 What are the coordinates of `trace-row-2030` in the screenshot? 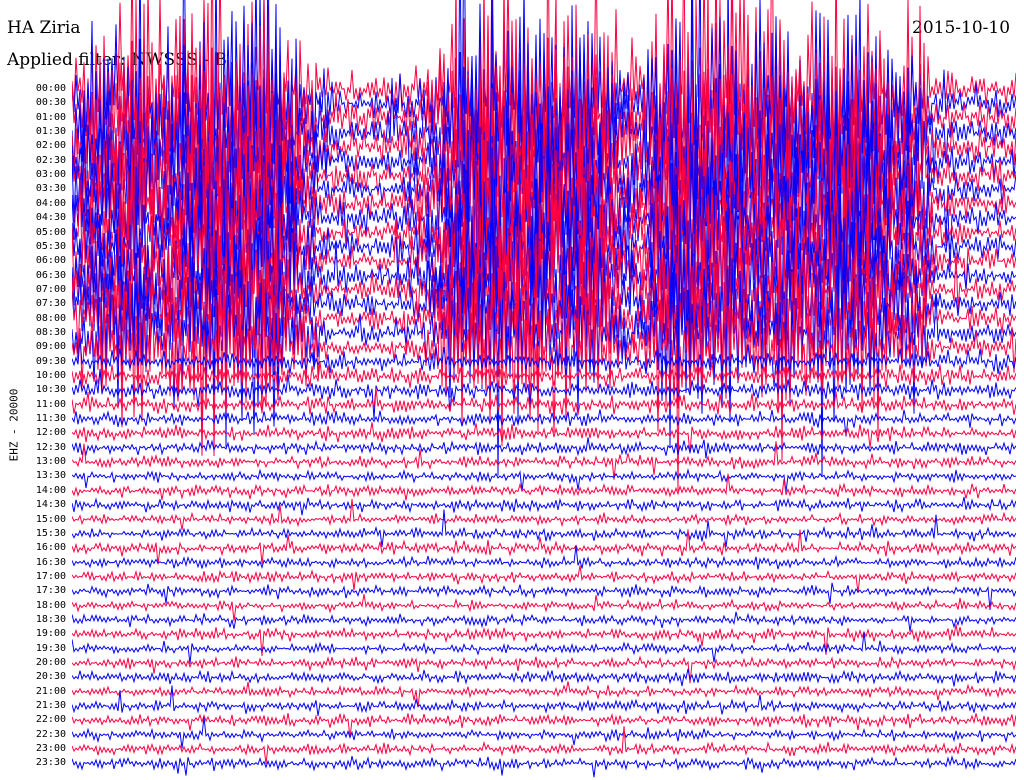 It's located at (544, 677).